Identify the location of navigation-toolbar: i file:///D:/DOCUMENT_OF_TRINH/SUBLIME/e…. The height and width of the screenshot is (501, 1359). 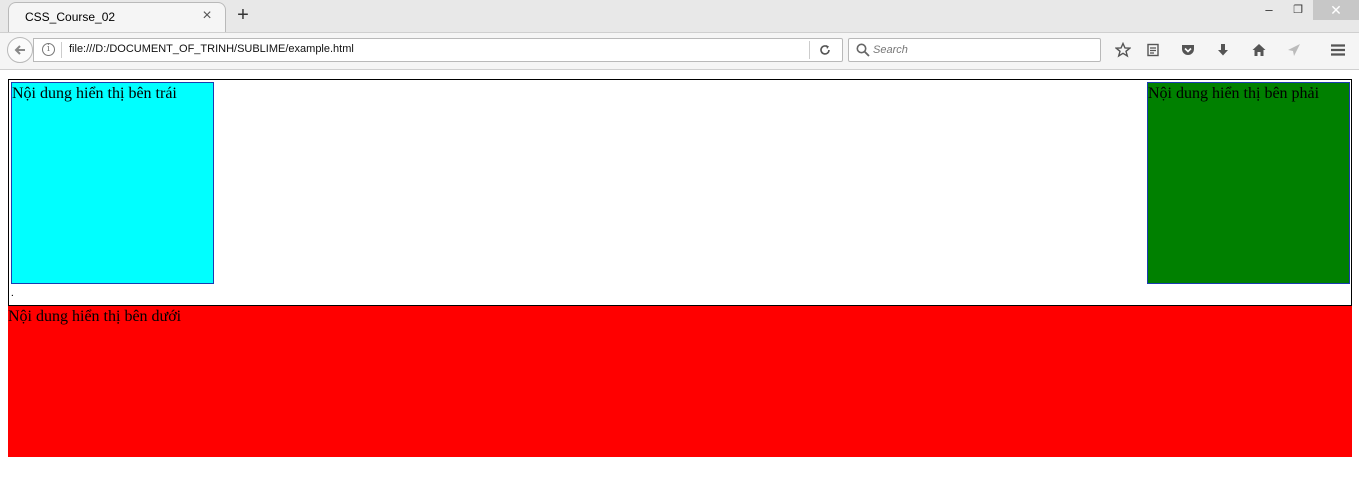
(679, 51).